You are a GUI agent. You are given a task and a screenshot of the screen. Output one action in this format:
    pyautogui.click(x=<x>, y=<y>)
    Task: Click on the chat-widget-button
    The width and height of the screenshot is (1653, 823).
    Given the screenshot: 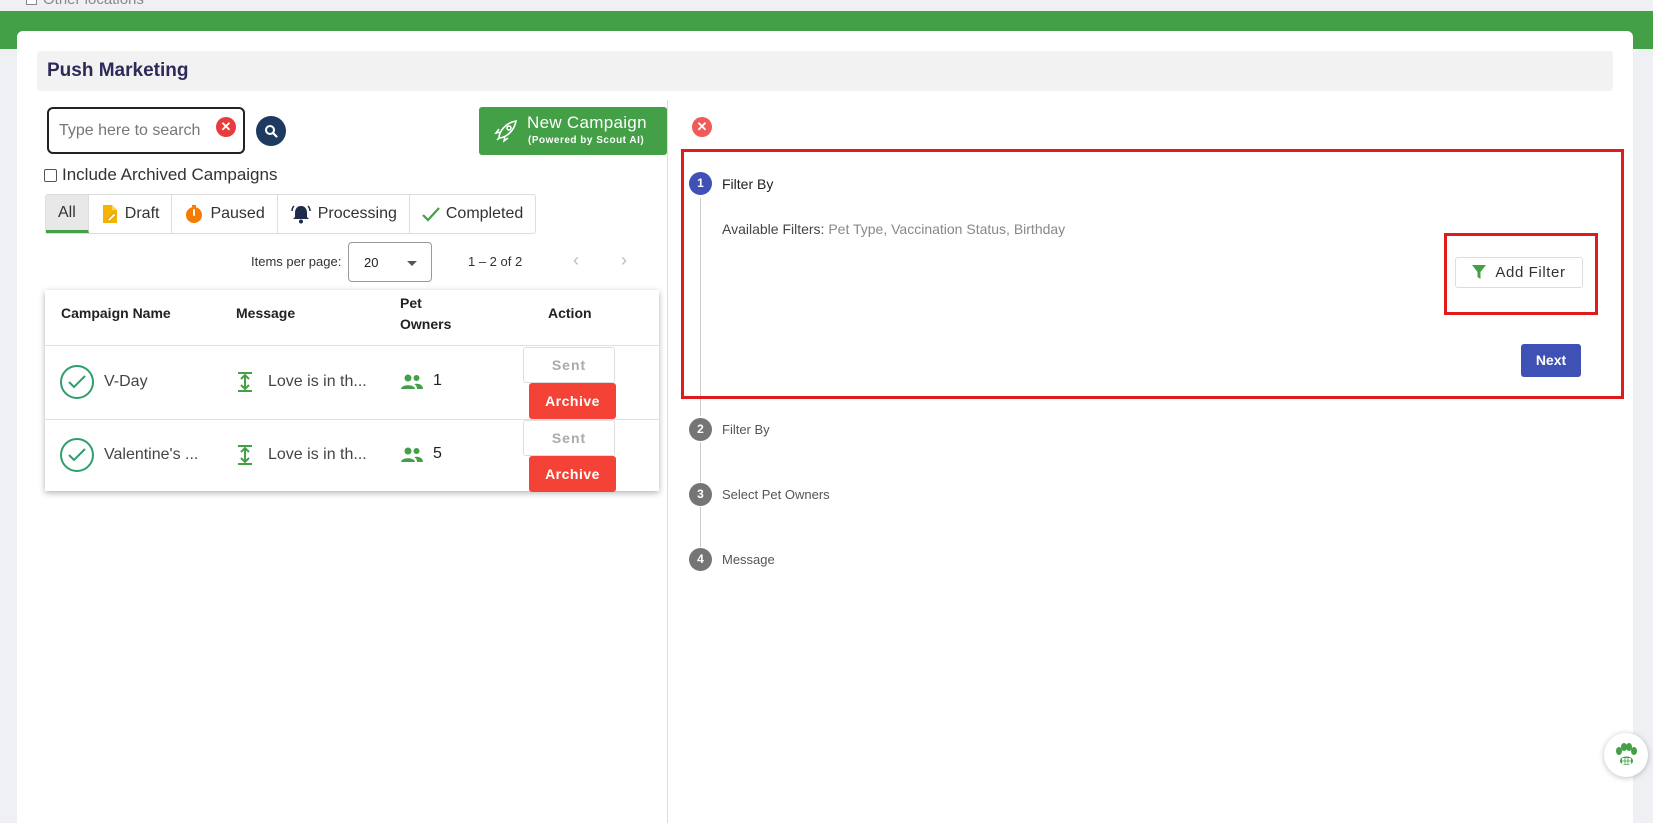 What is the action you would take?
    pyautogui.click(x=1626, y=755)
    